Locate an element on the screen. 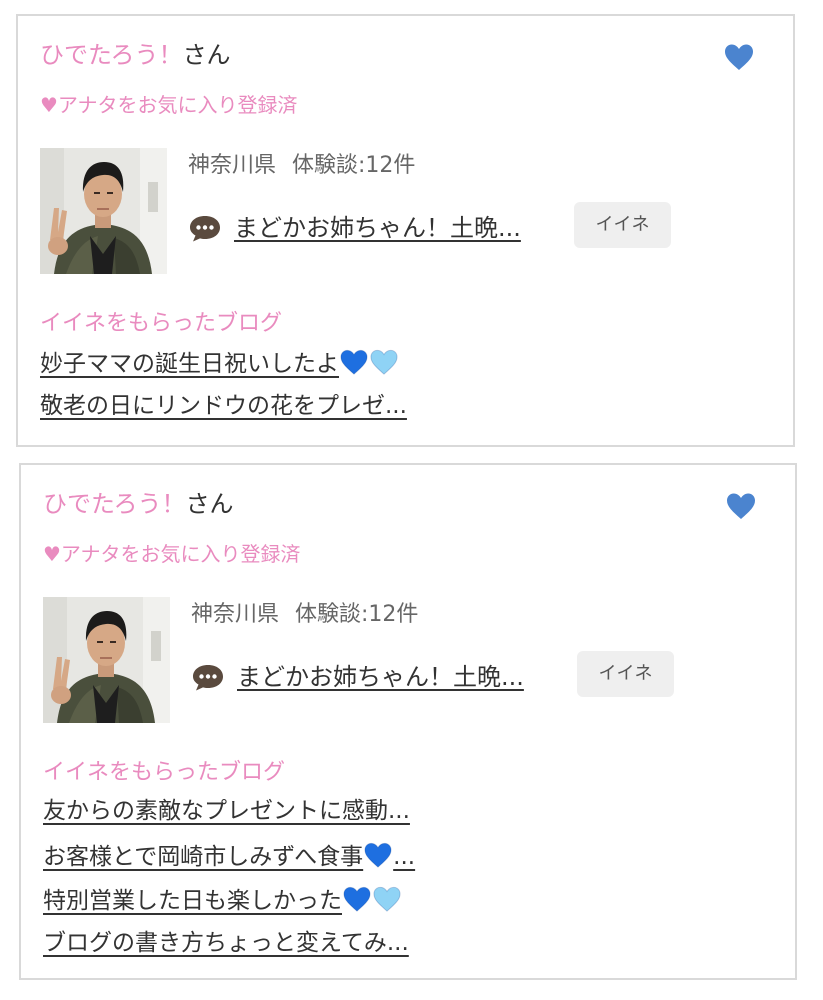  blog-title: お客様とで岡崎市しみずへ食事 is located at coordinates (203, 857).